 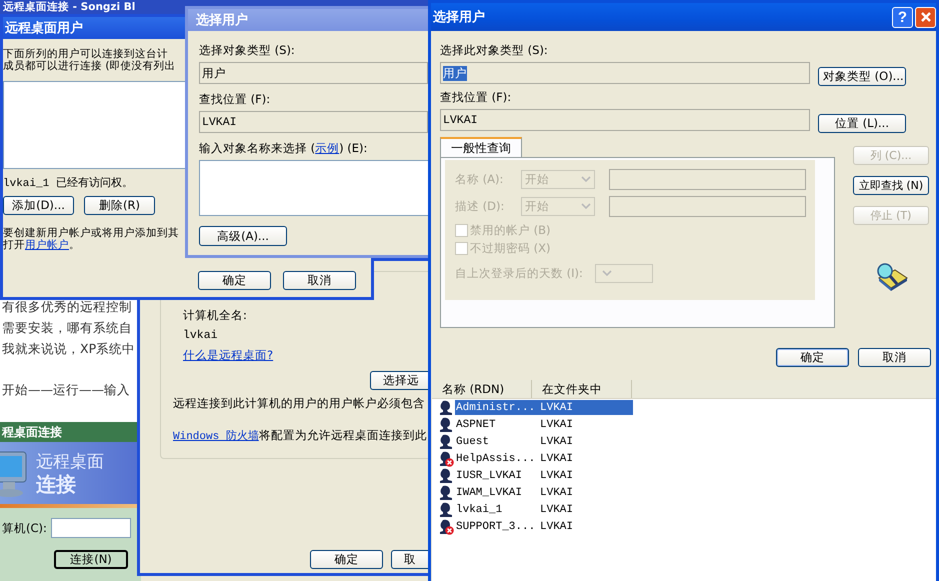 I want to click on banner-title: 远程桌面, so click(x=70, y=462).